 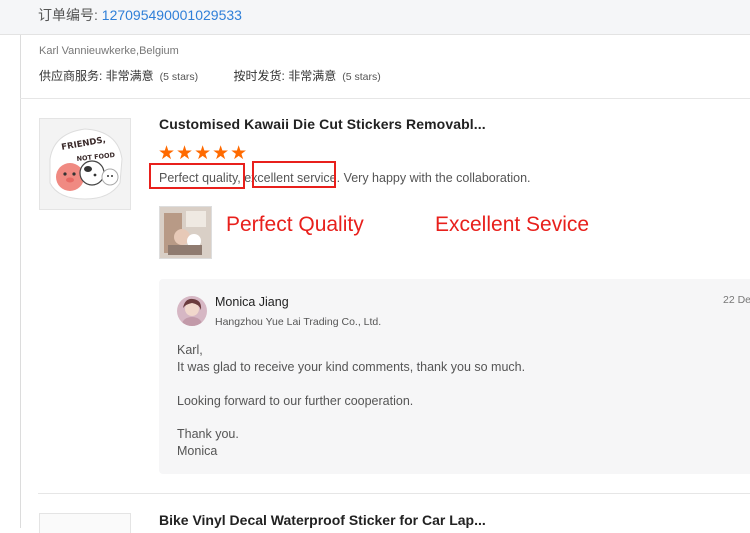 I want to click on order-number-link: 127095490001029533, so click(x=172, y=15).